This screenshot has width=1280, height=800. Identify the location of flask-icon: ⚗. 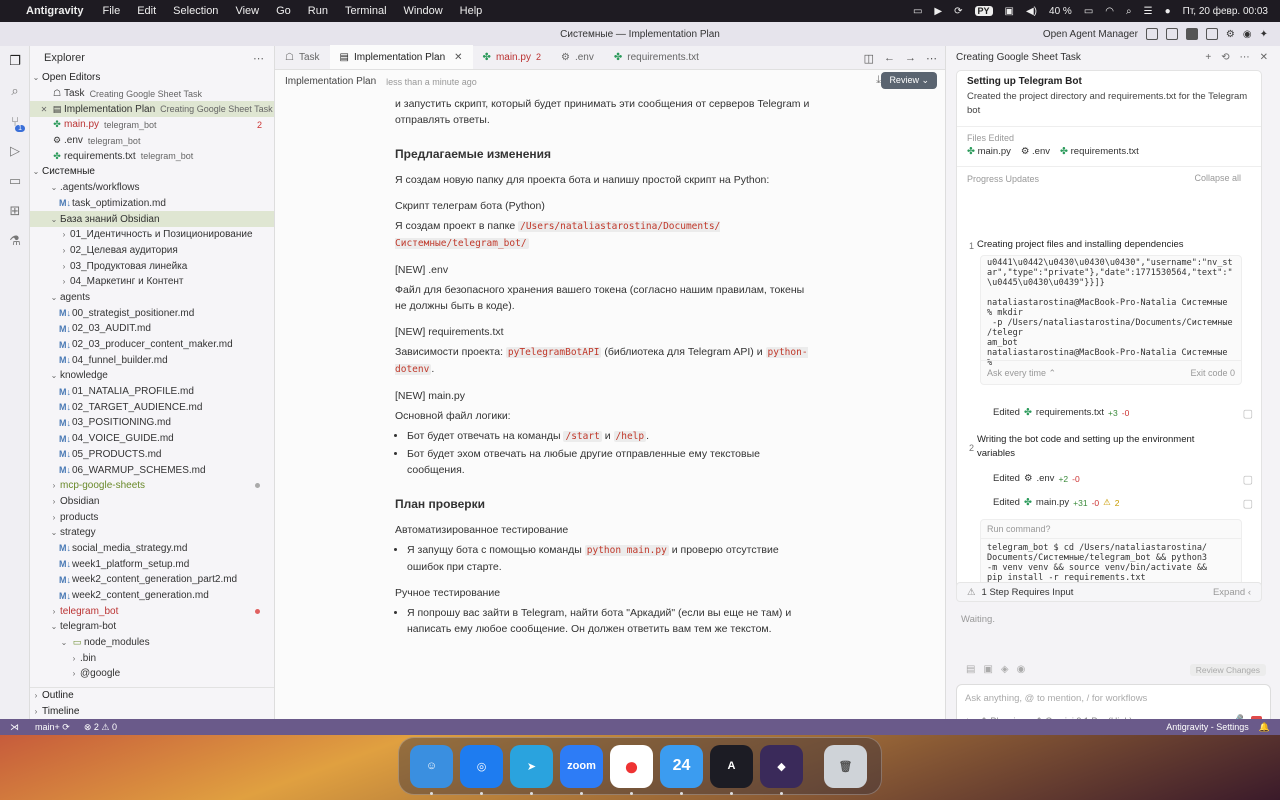
(15, 241).